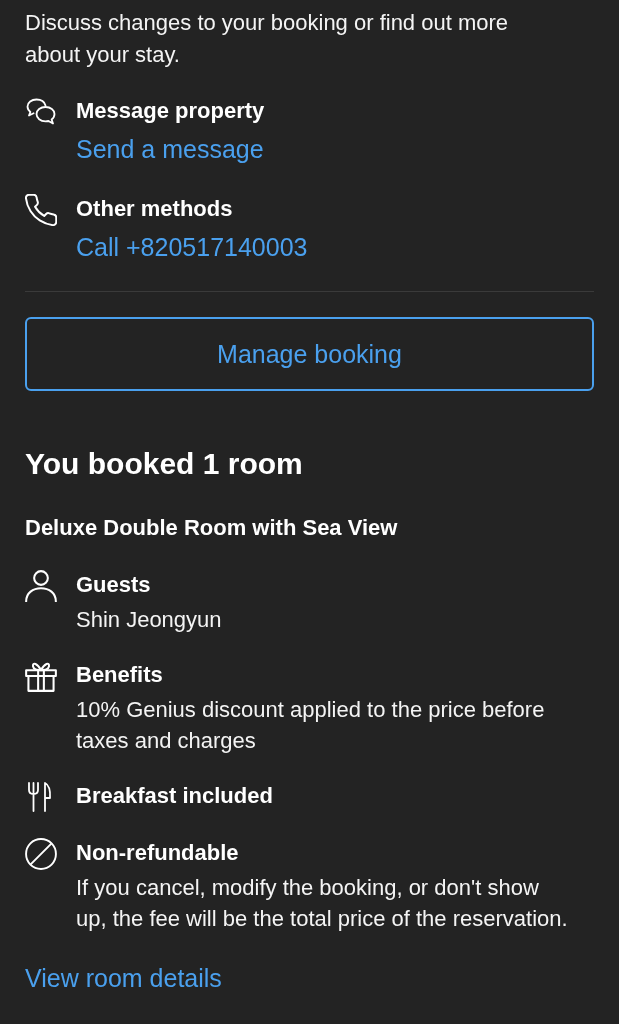 Image resolution: width=619 pixels, height=1024 pixels. I want to click on contact-method-title: Message property, so click(171, 111).